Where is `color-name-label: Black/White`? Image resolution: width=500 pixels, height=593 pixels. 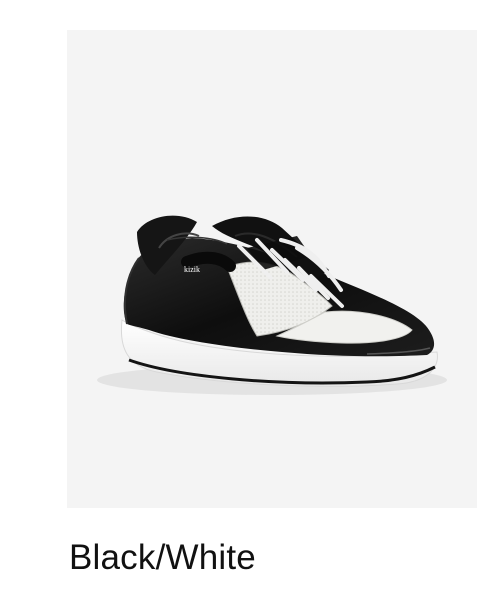
color-name-label: Black/White is located at coordinates (162, 557).